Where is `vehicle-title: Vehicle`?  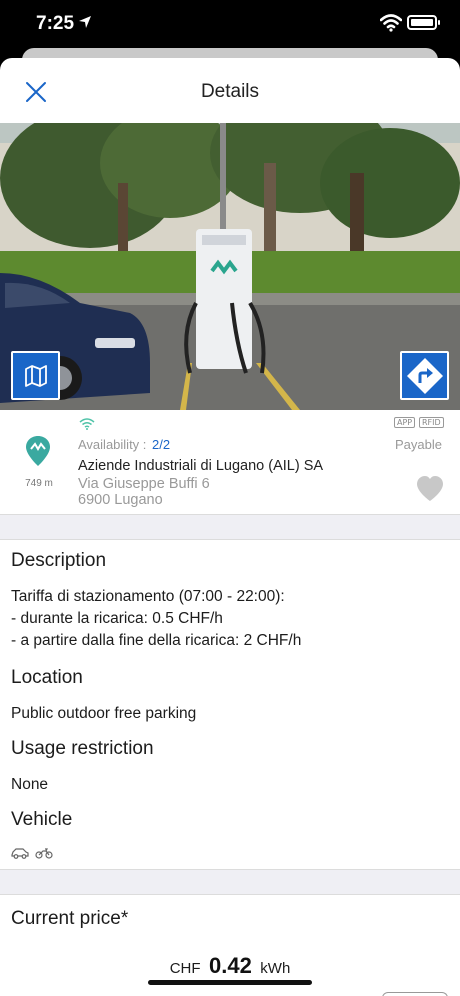 vehicle-title: Vehicle is located at coordinates (42, 819).